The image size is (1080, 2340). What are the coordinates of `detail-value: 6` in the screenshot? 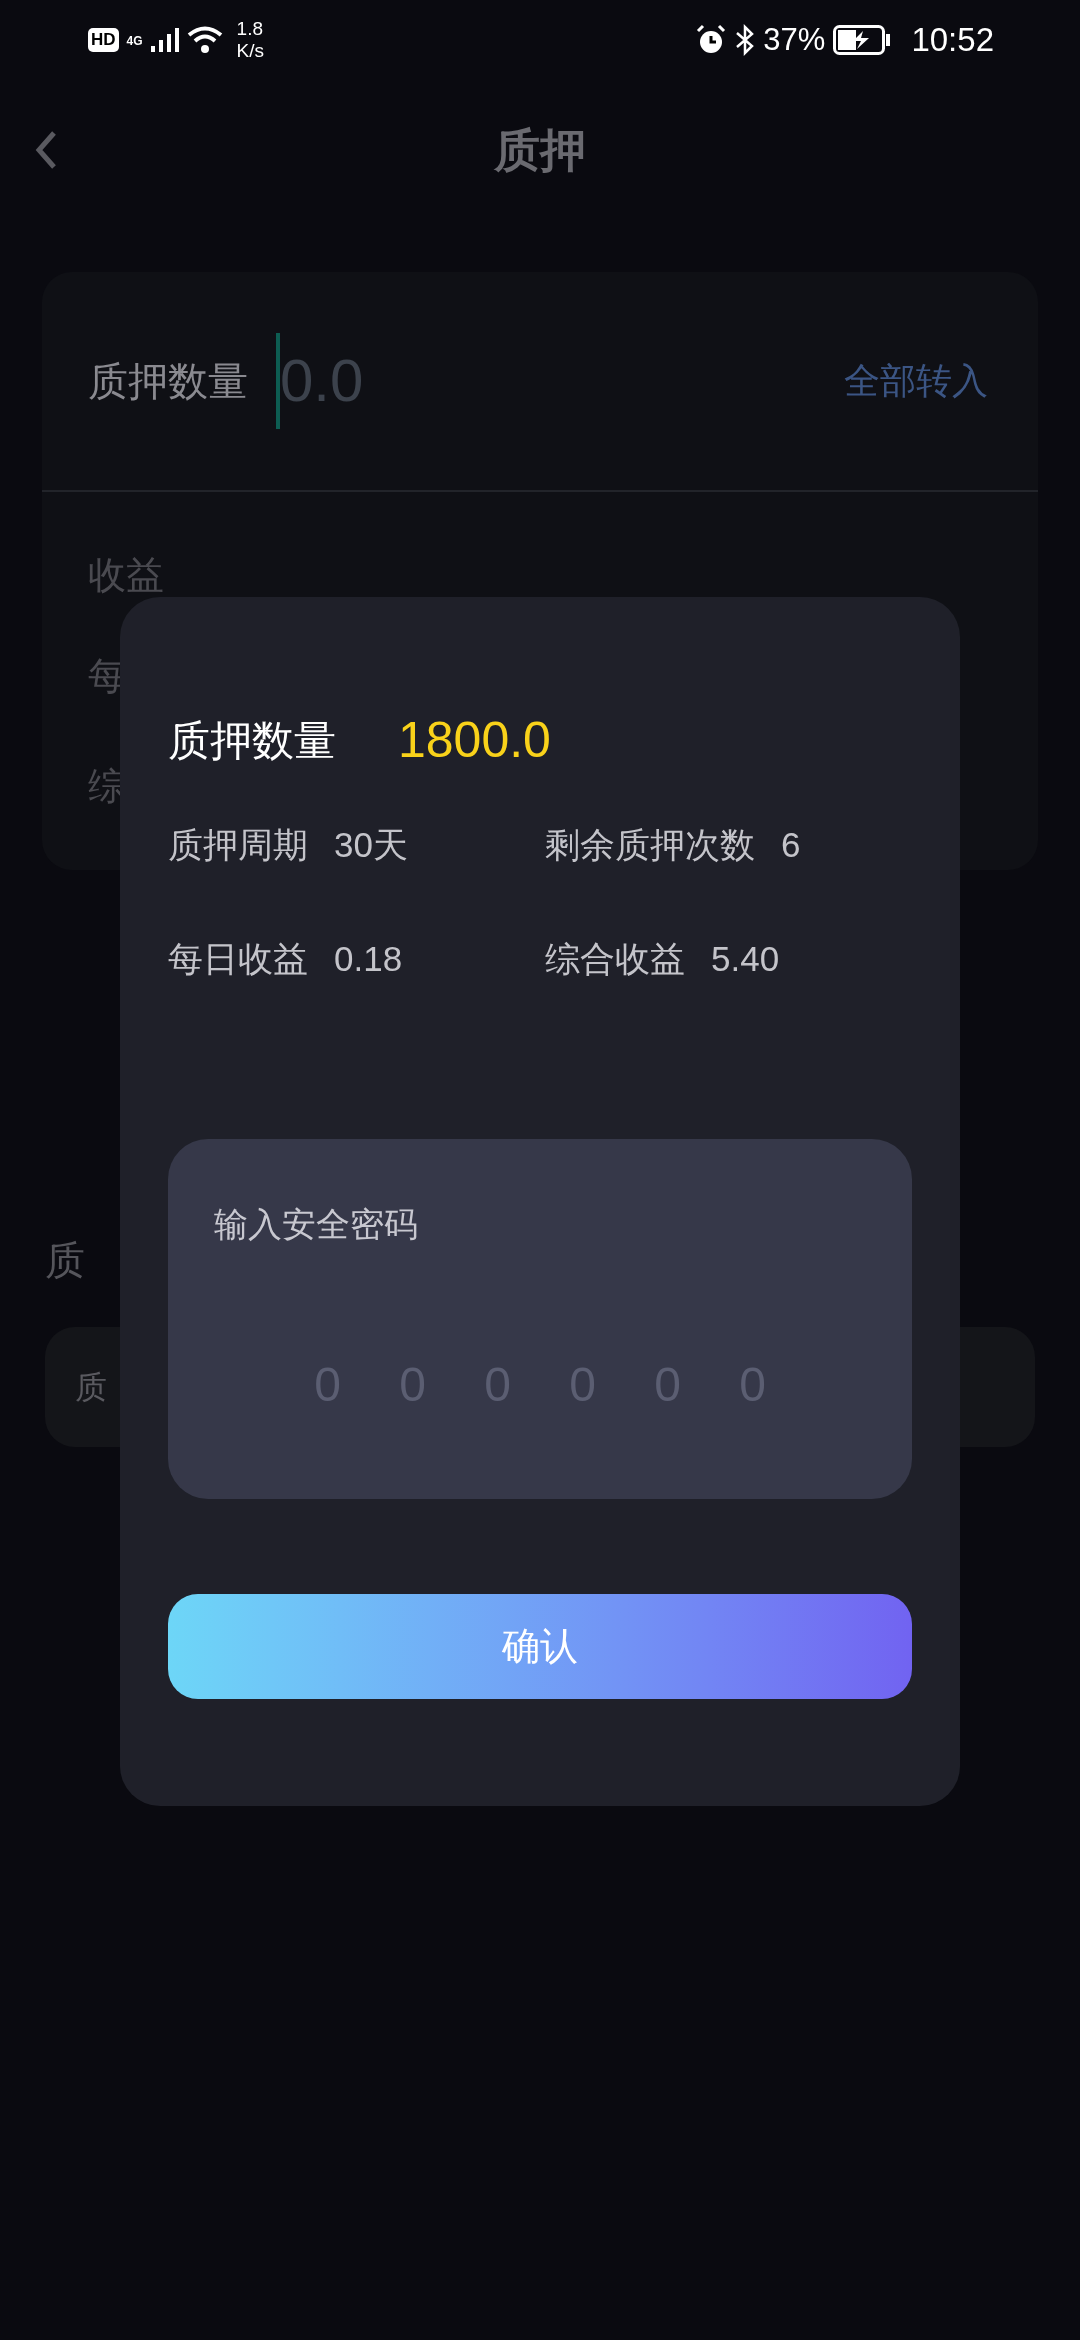 It's located at (791, 844).